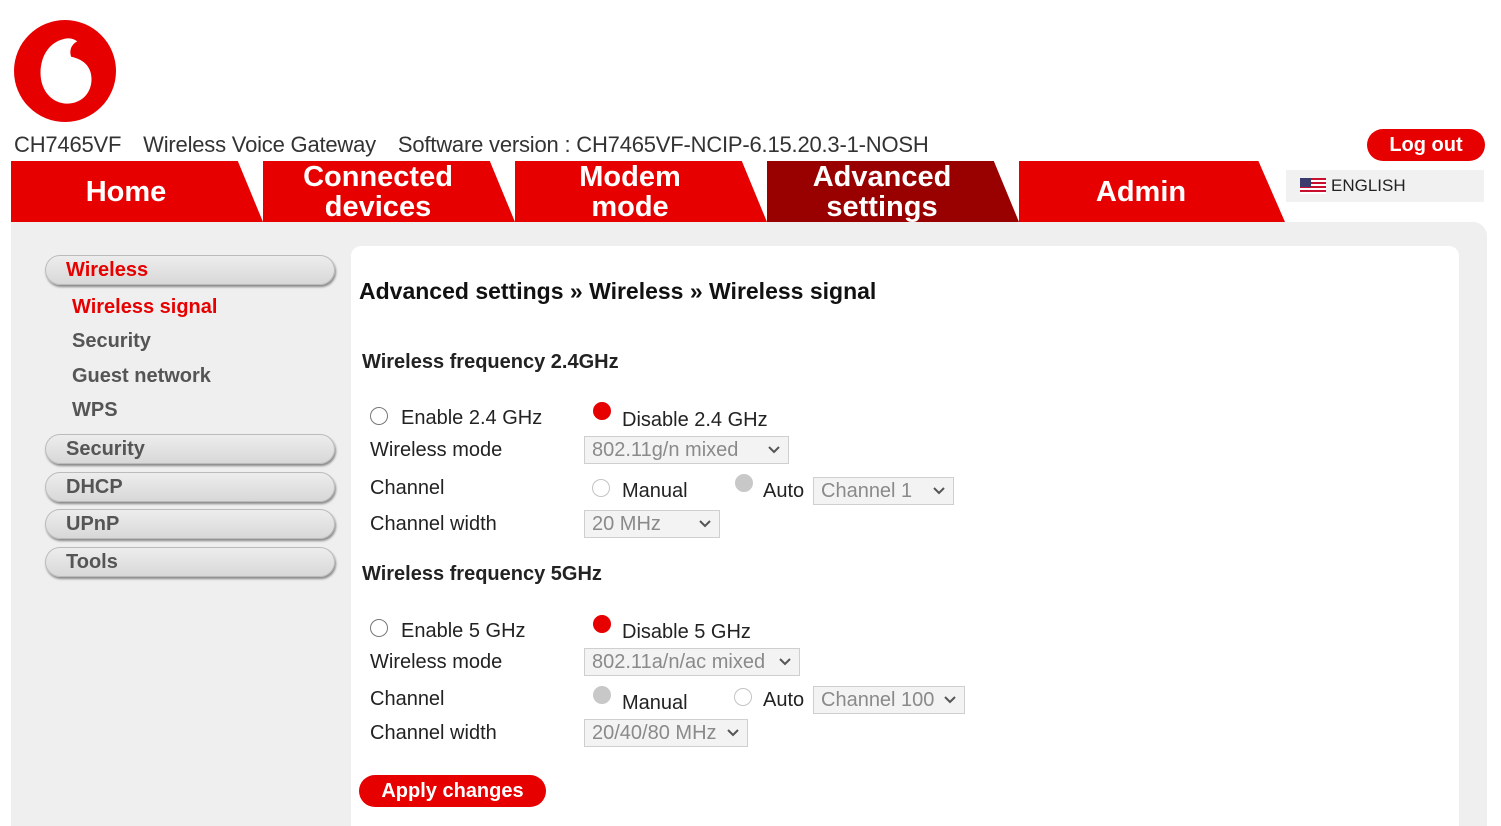 The height and width of the screenshot is (826, 1501). I want to click on wireless-mode-5-select: 802.11a/n/ac mixed, so click(692, 662).